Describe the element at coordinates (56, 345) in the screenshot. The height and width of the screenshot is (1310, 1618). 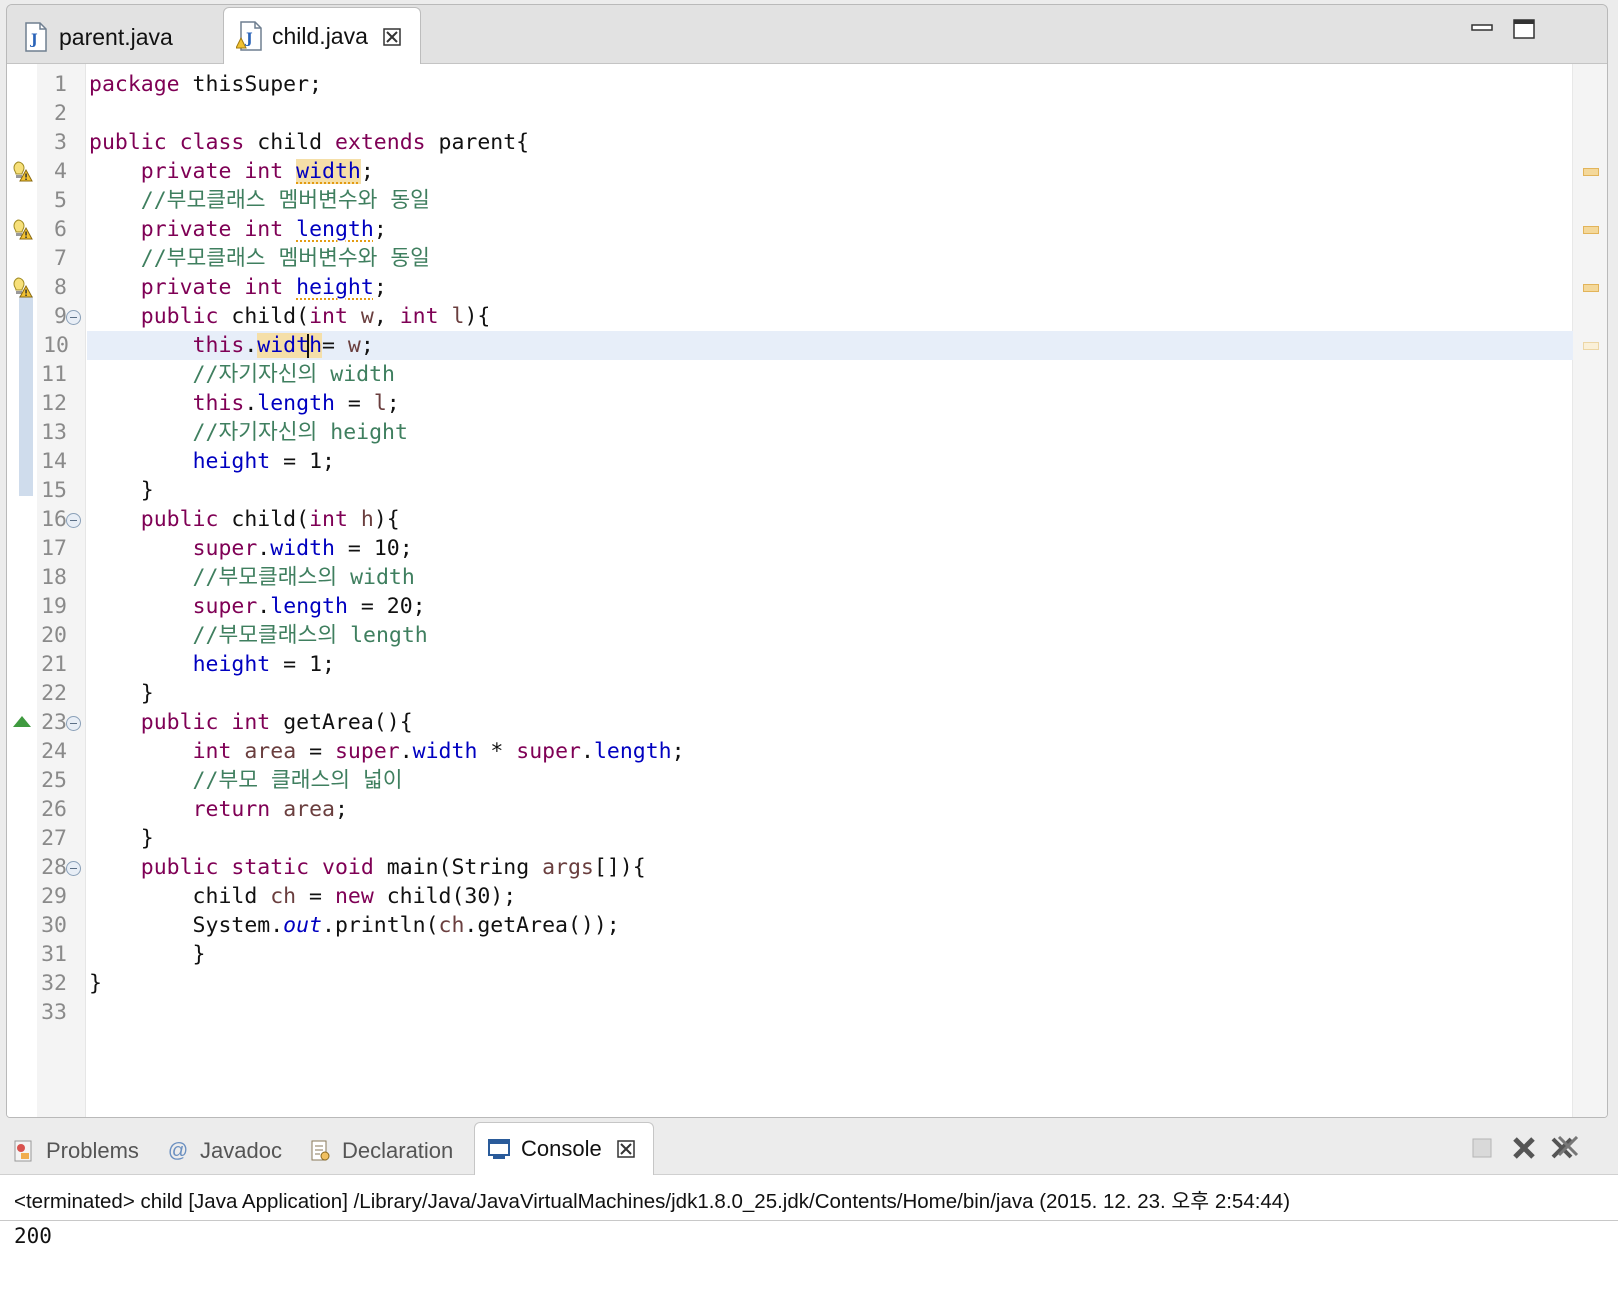
I see `line-number: 10` at that location.